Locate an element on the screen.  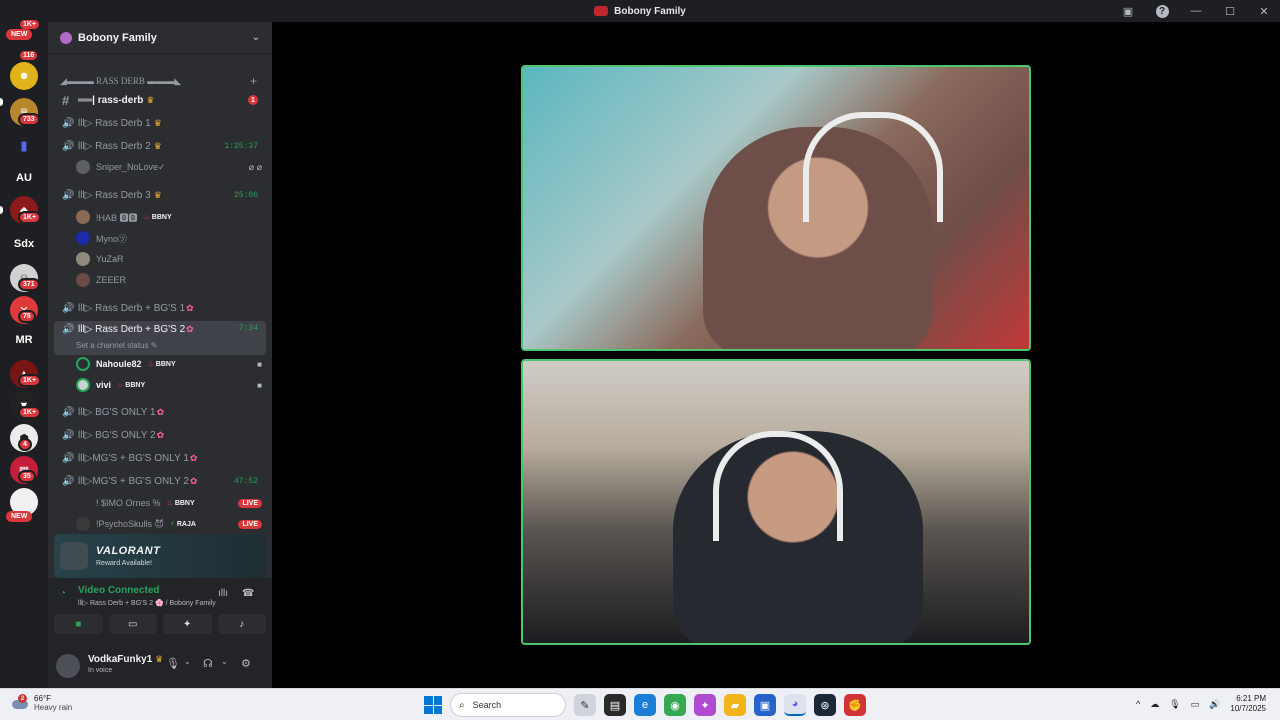
discord-icon: ◕ is located at coordinates (795, 705).